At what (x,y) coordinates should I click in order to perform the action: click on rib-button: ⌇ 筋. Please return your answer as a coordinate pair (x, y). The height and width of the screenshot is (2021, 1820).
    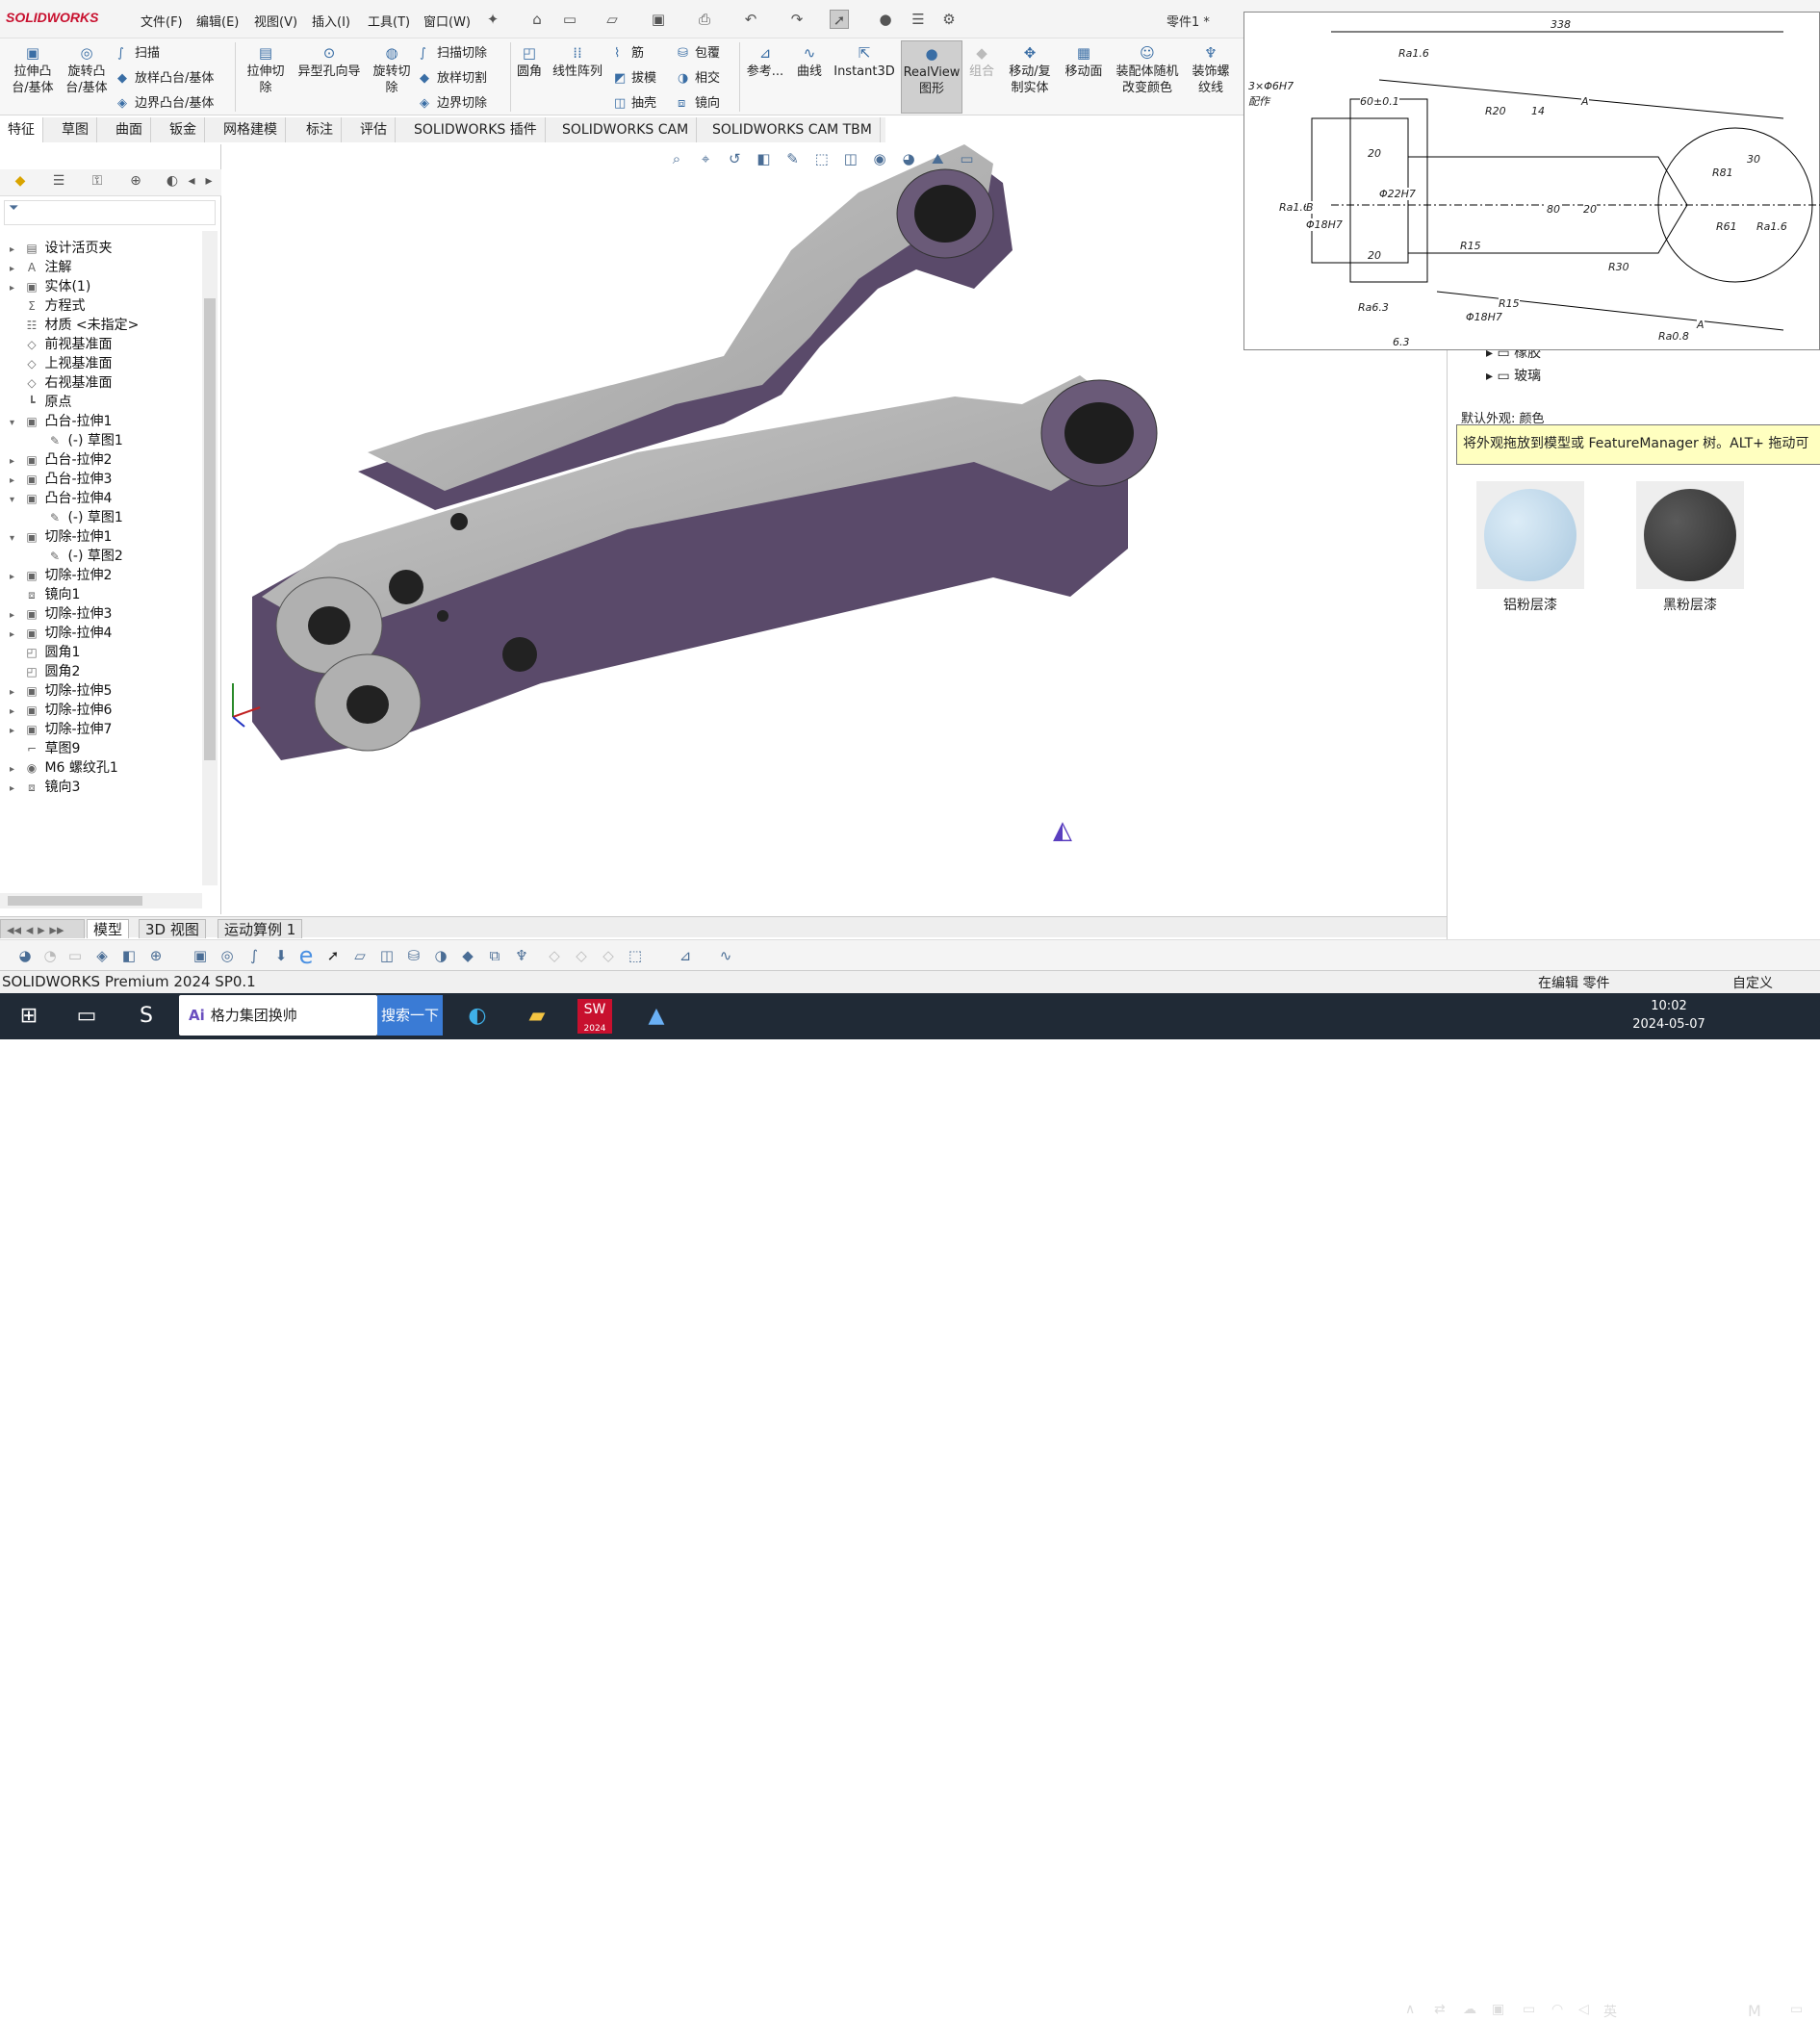
    Looking at the image, I should click on (629, 51).